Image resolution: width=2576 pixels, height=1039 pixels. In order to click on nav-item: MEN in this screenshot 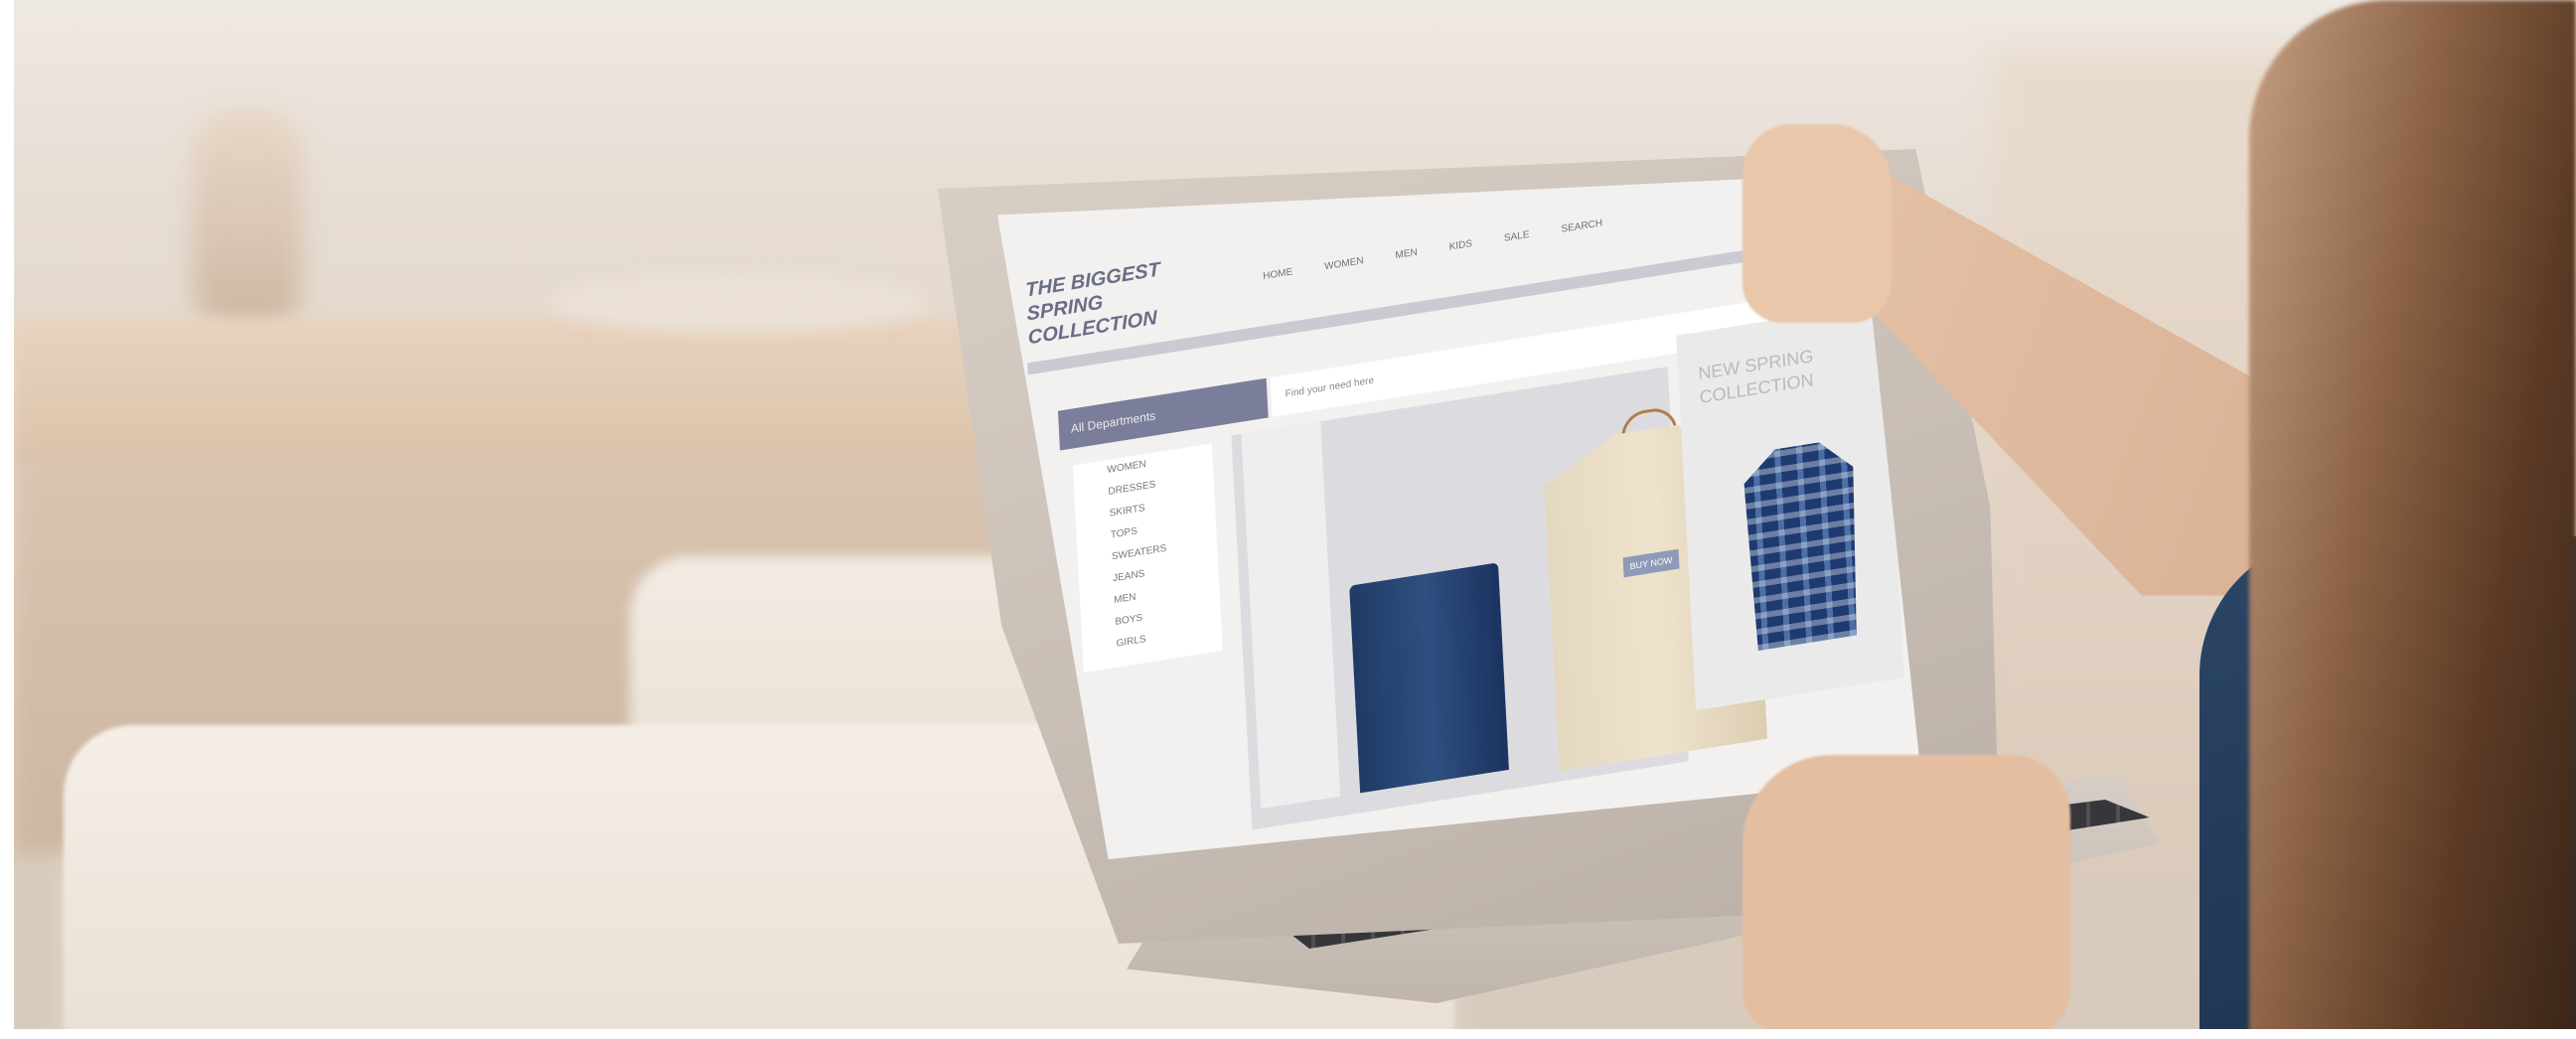, I will do `click(1406, 254)`.